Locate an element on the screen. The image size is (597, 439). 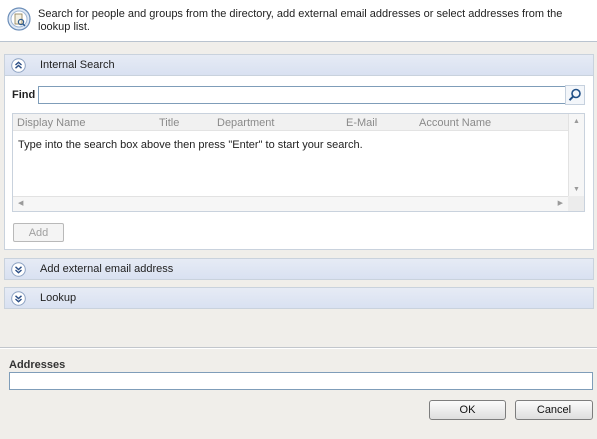
find-input is located at coordinates (302, 95).